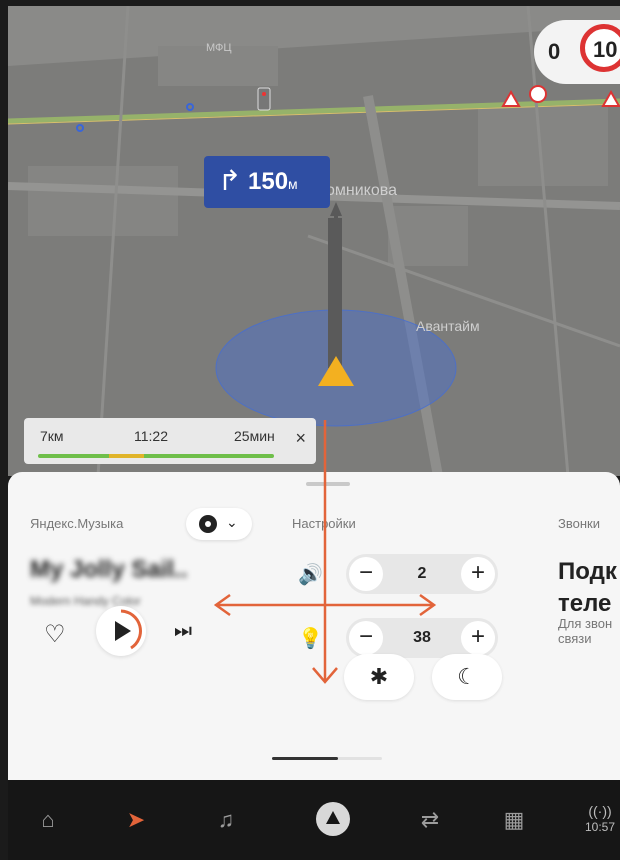 The height and width of the screenshot is (860, 620). I want to click on status-area: ((·)) 10:57, so click(600, 819).